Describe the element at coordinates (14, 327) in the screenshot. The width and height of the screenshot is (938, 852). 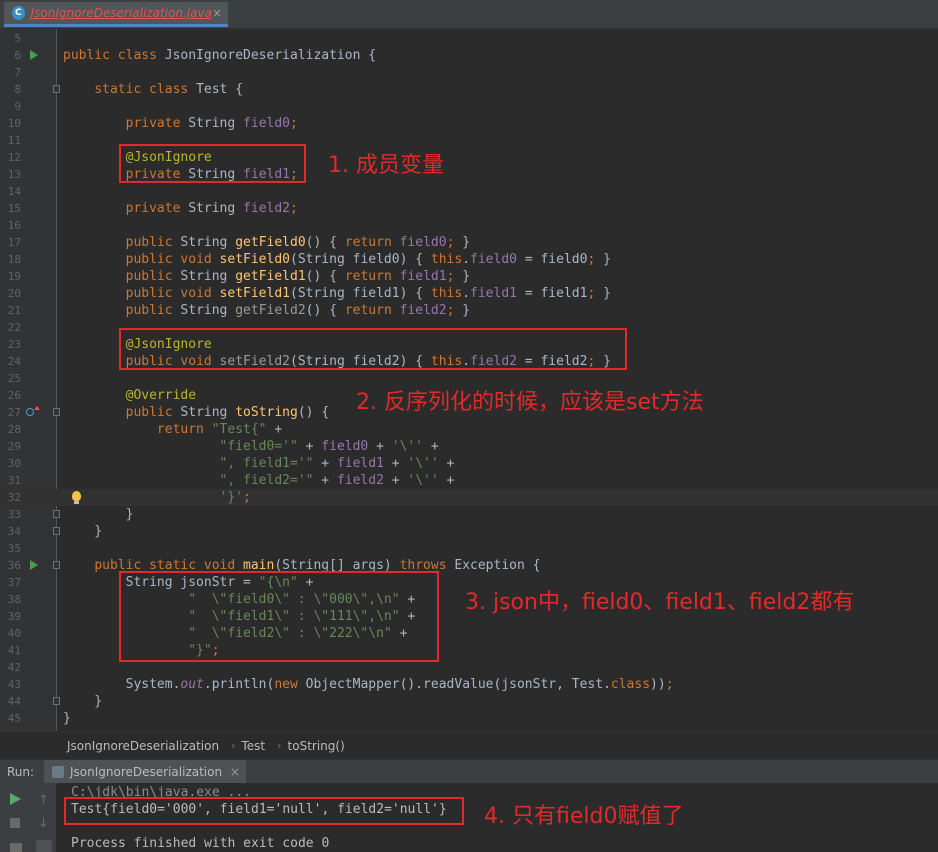
I see `line-number: 22` at that location.